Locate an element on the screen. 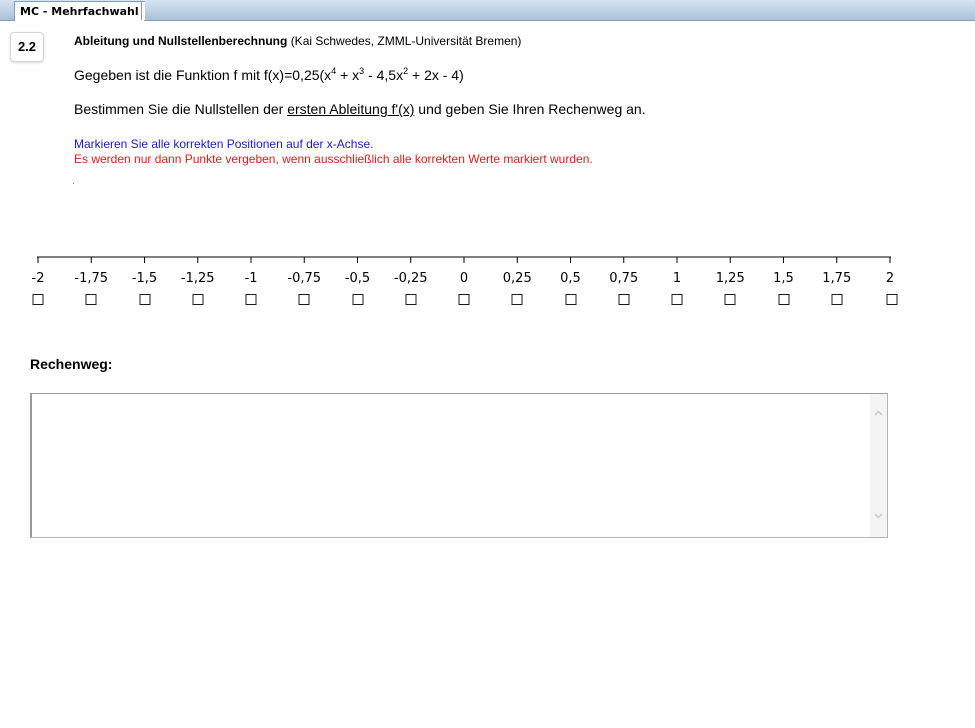 The height and width of the screenshot is (728, 975). x-axis-tick-label: 0,75 is located at coordinates (624, 278).